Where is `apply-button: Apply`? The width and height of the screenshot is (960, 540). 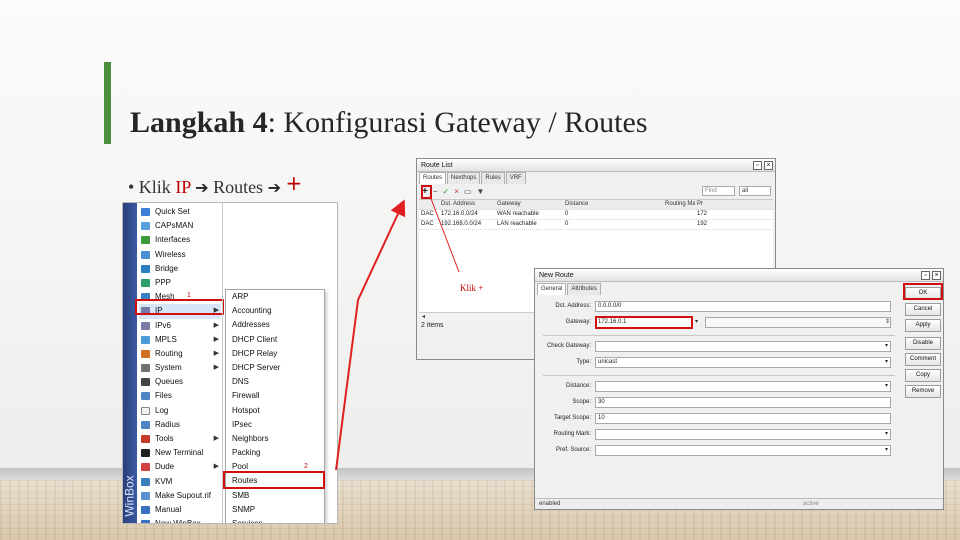
apply-button: Apply is located at coordinates (923, 325).